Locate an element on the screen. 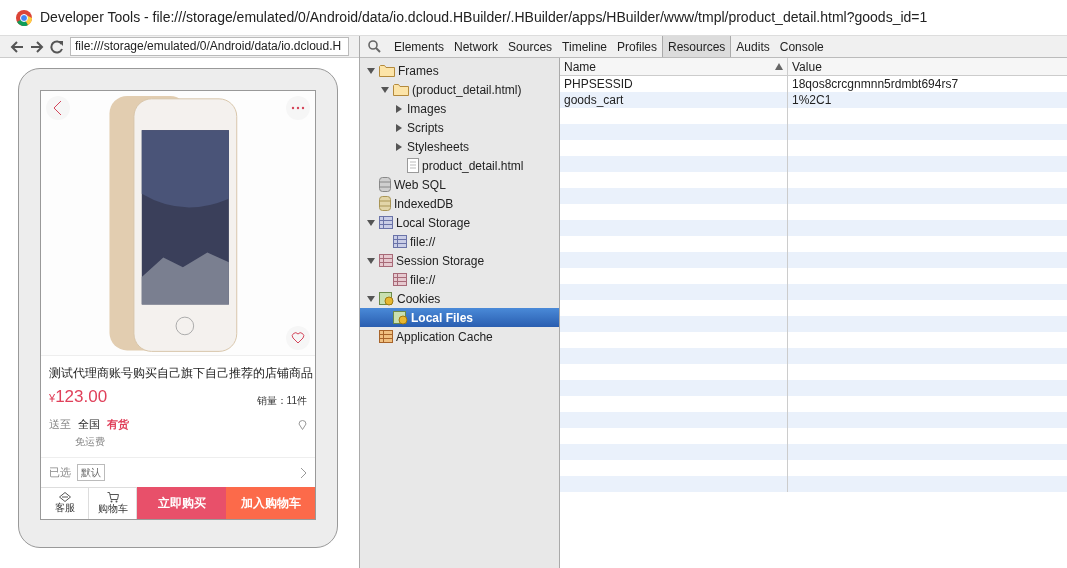 The width and height of the screenshot is (1067, 568). address-field: file:///storage/emulated/0/Android/data/io.dcloud.H is located at coordinates (209, 46).